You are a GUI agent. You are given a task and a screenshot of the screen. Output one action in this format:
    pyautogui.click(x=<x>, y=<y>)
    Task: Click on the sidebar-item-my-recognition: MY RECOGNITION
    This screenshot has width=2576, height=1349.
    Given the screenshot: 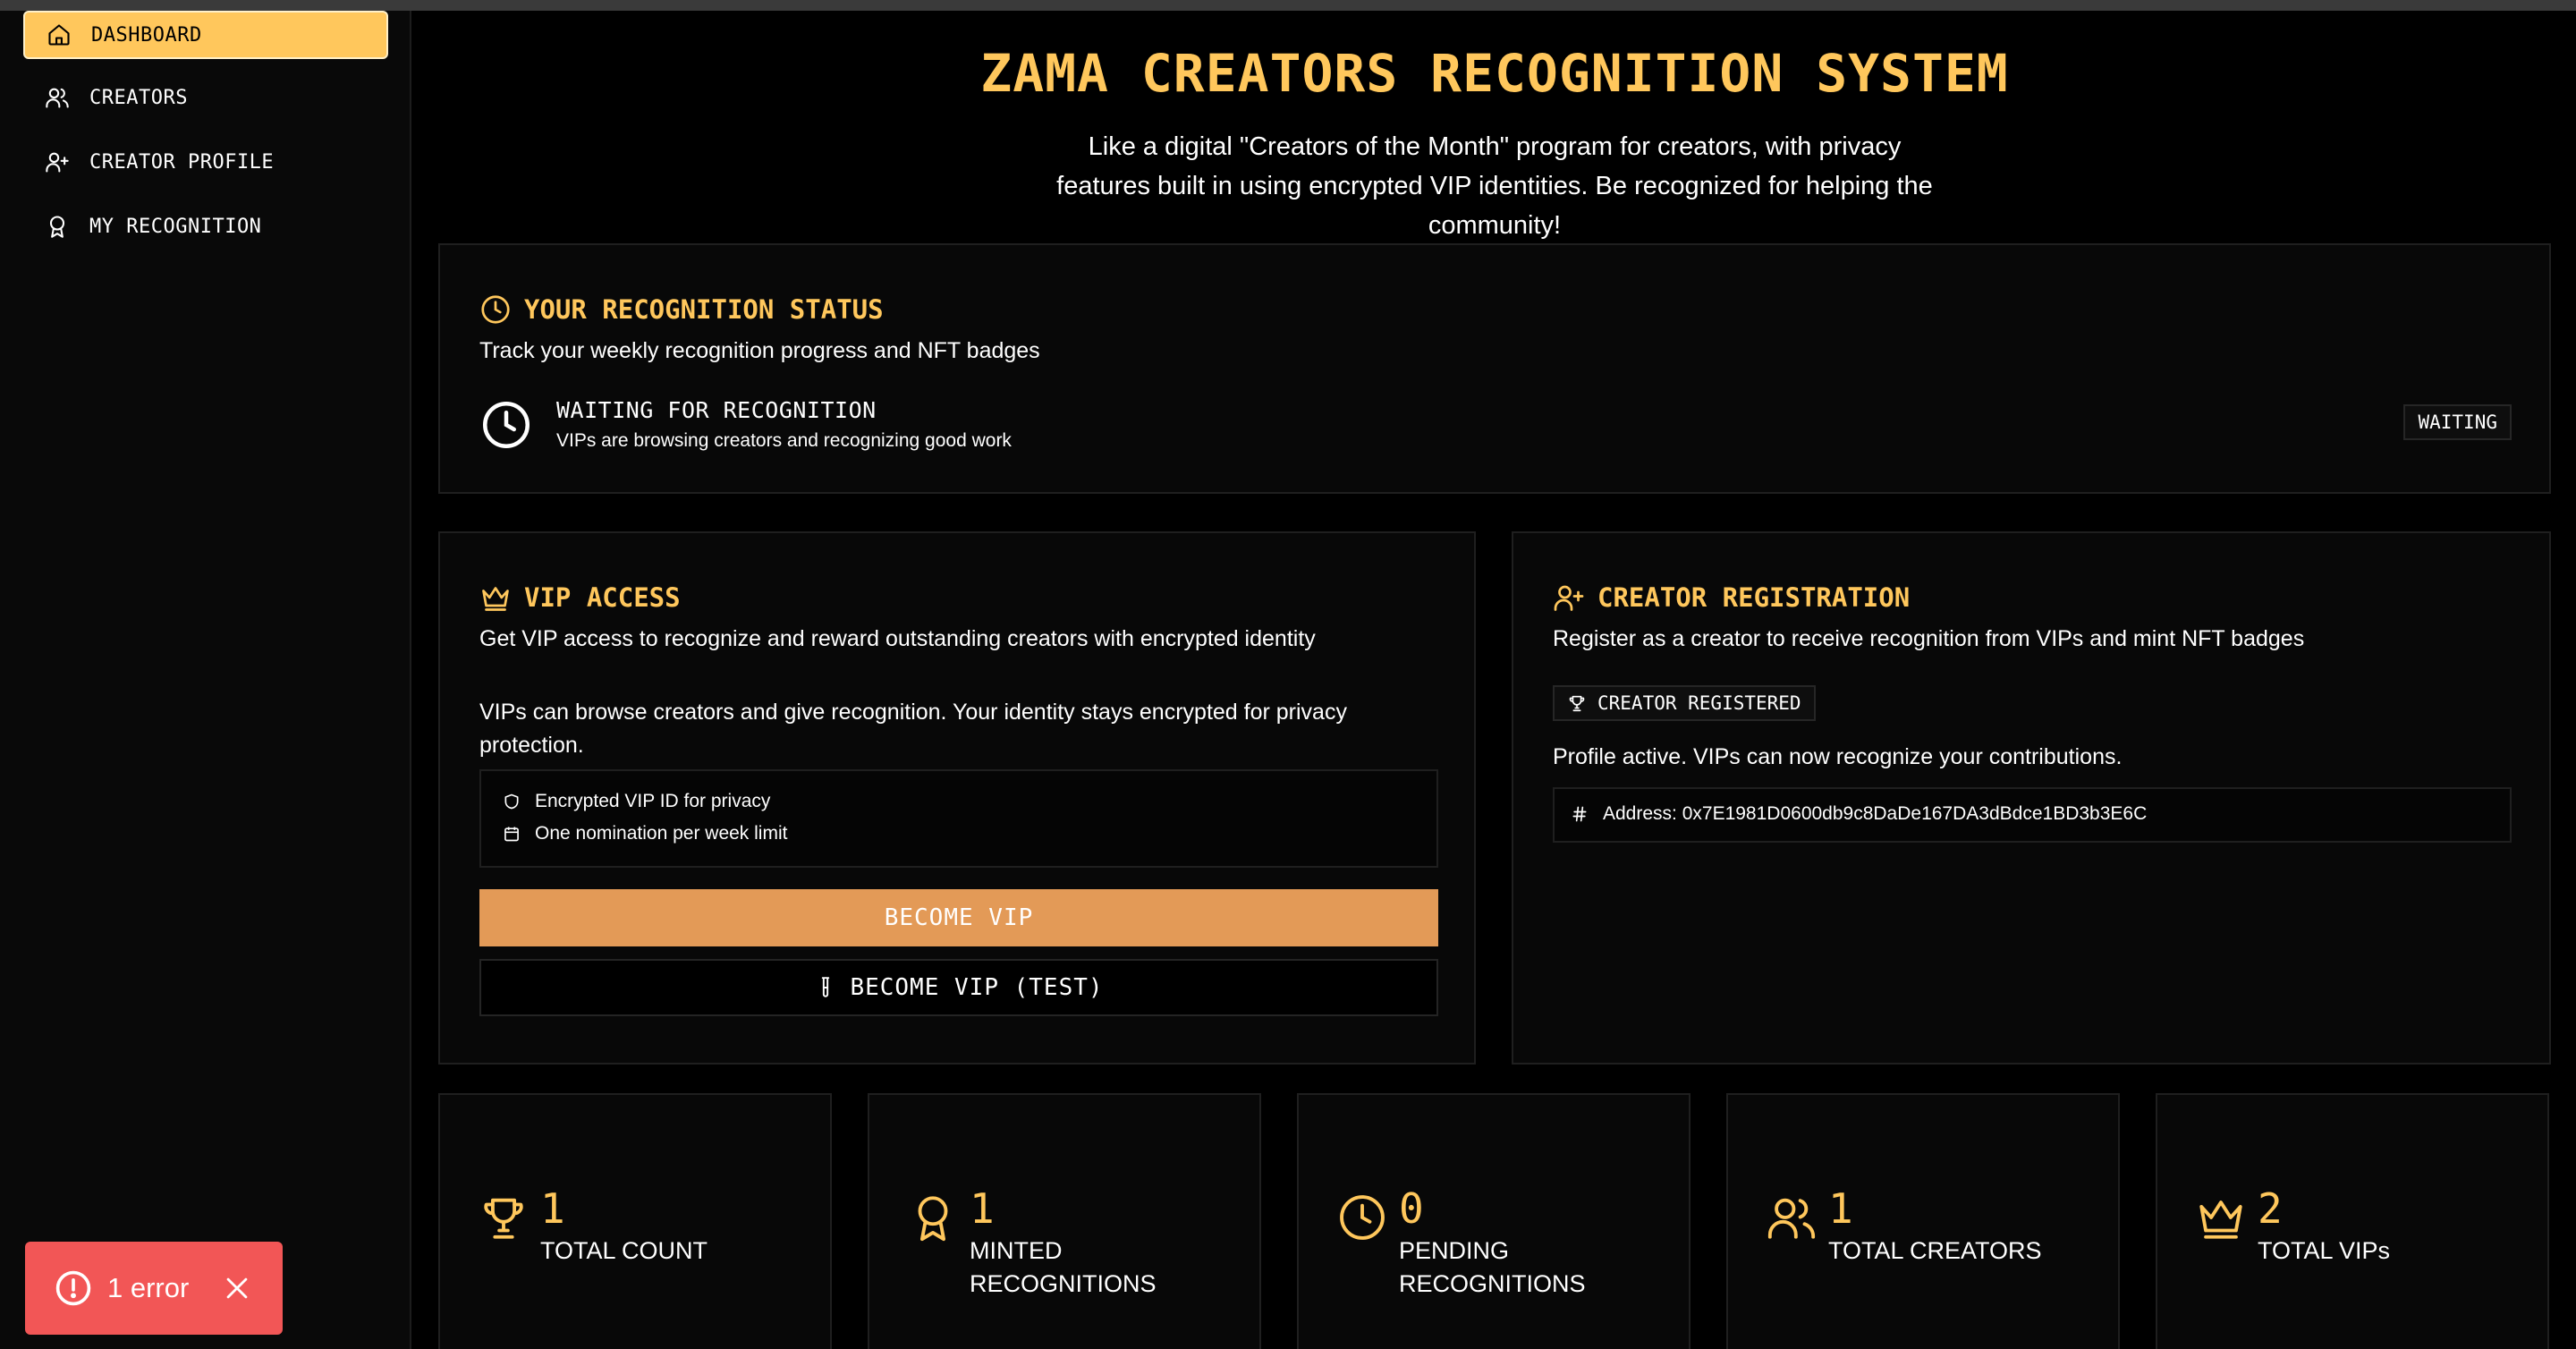 What is the action you would take?
    pyautogui.click(x=205, y=226)
    